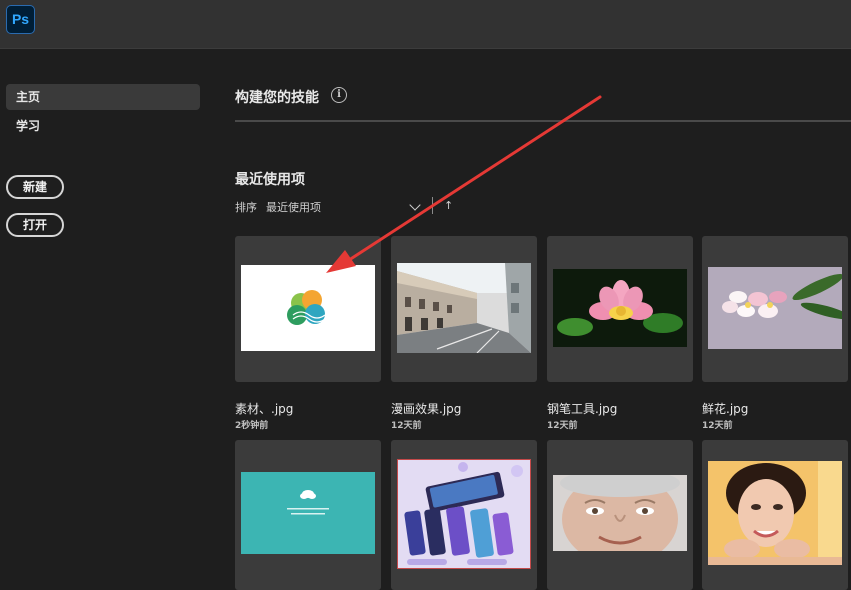 The width and height of the screenshot is (851, 590). What do you see at coordinates (20, 19) in the screenshot?
I see `photoshop-logo-icon: Ps` at bounding box center [20, 19].